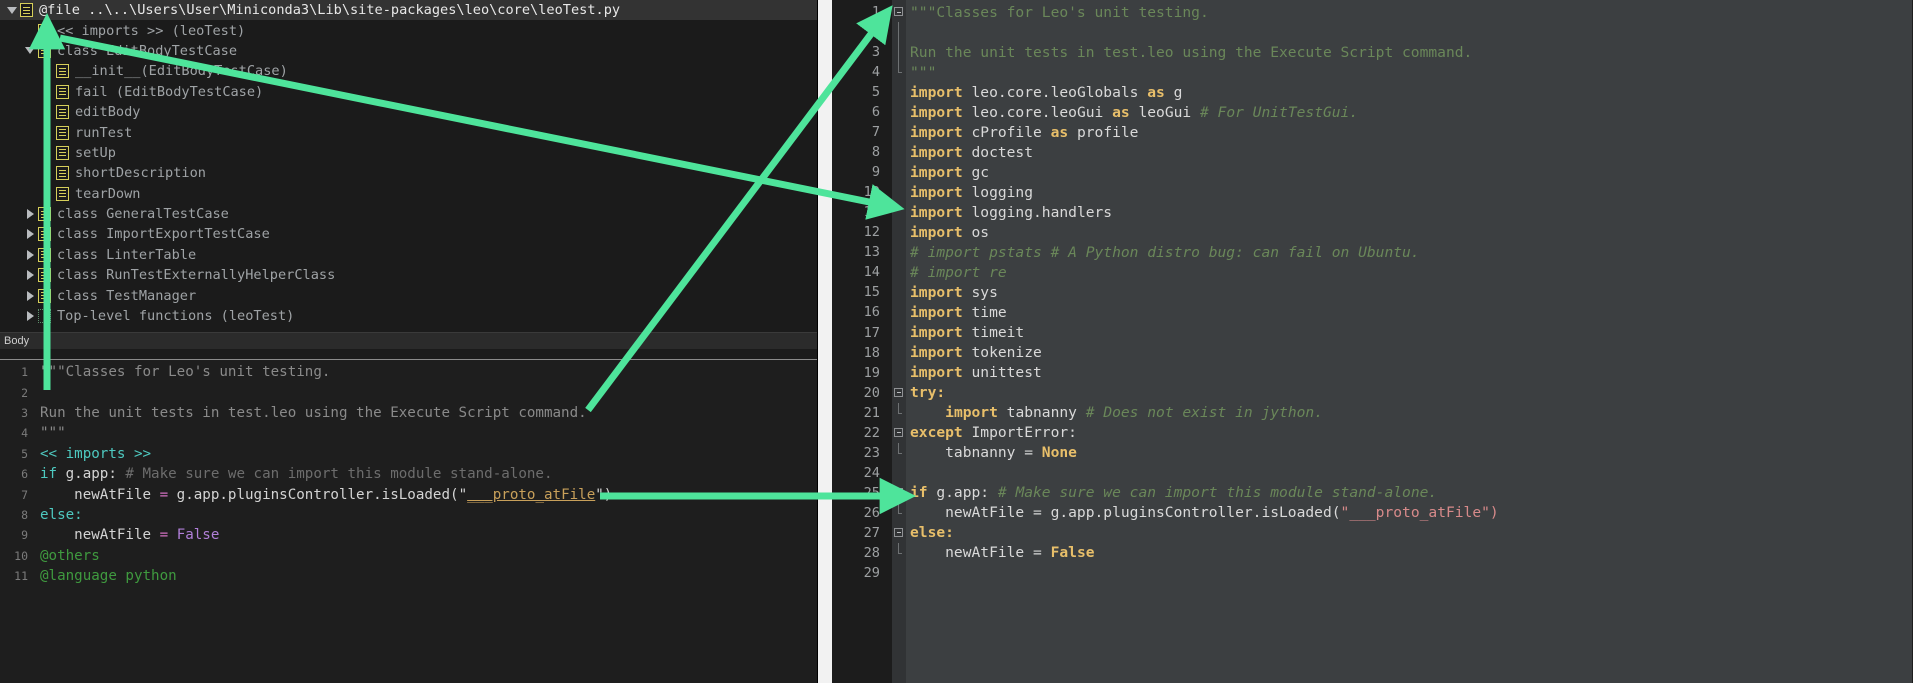  What do you see at coordinates (1409, 553) in the screenshot?
I see `editor-code-line: newAtFile = False` at bounding box center [1409, 553].